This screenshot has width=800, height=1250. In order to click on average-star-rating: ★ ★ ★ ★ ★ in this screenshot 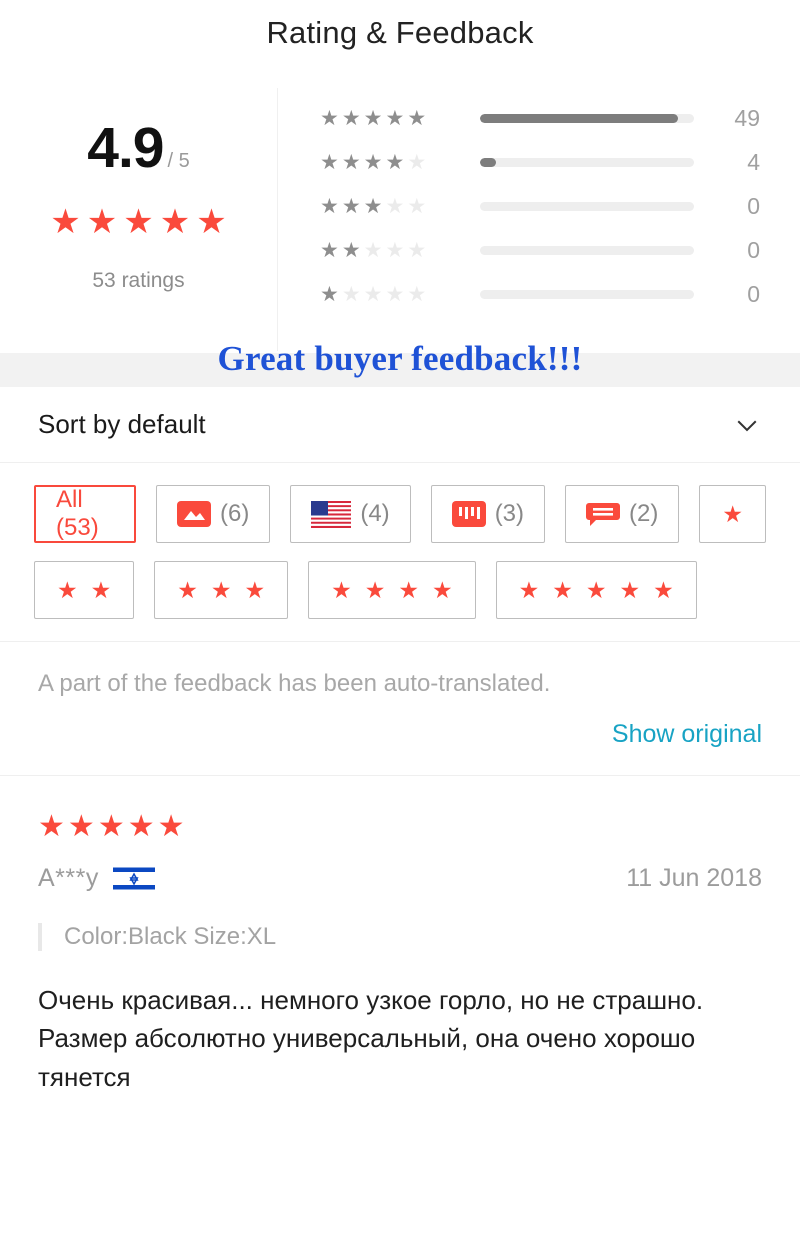, I will do `click(138, 222)`.